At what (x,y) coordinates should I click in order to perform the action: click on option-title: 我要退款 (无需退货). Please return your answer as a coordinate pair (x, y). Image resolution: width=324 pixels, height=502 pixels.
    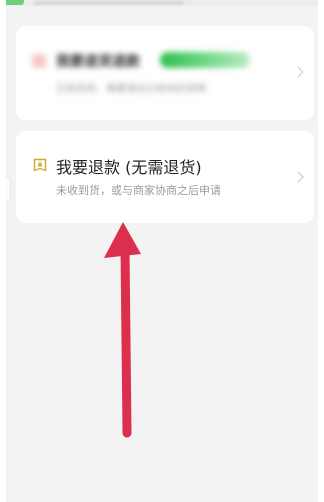
    Looking at the image, I should click on (129, 167).